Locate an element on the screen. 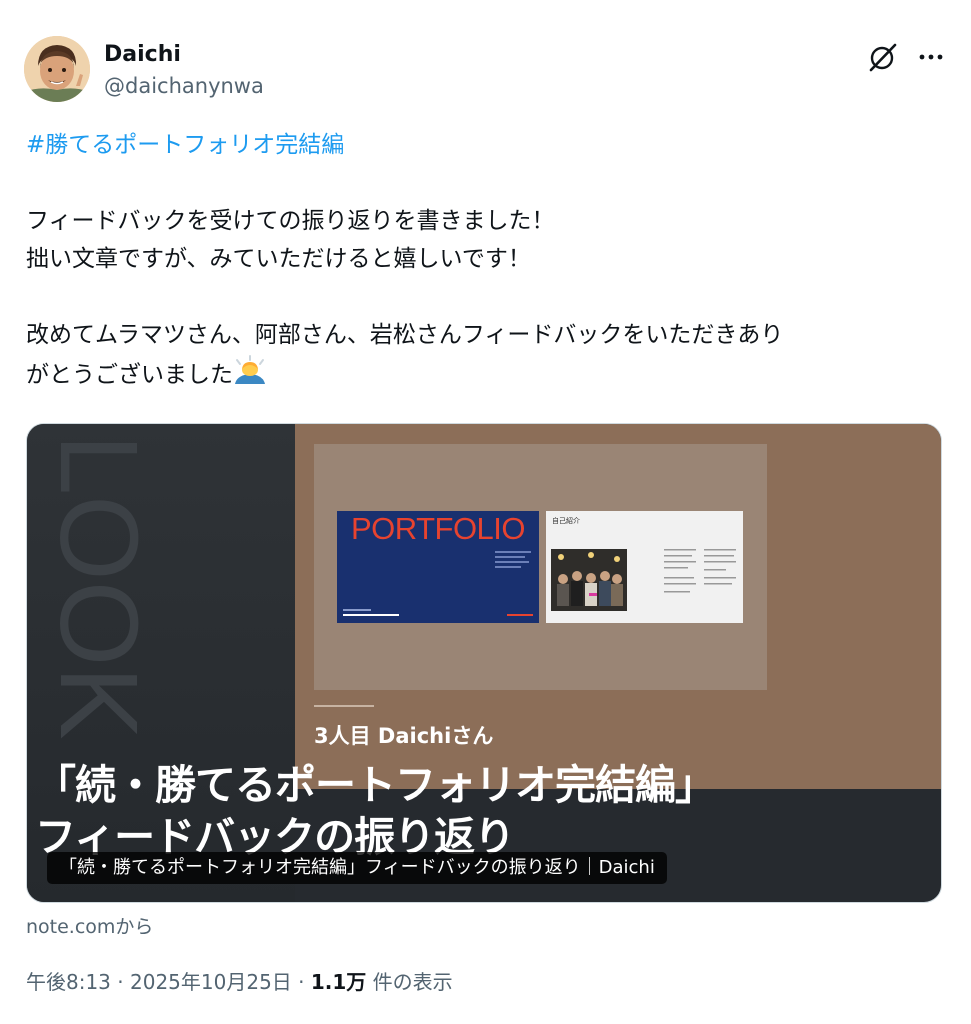  tweet-line: フィードバックを受けての振り返りを書きました！ is located at coordinates (290, 221).